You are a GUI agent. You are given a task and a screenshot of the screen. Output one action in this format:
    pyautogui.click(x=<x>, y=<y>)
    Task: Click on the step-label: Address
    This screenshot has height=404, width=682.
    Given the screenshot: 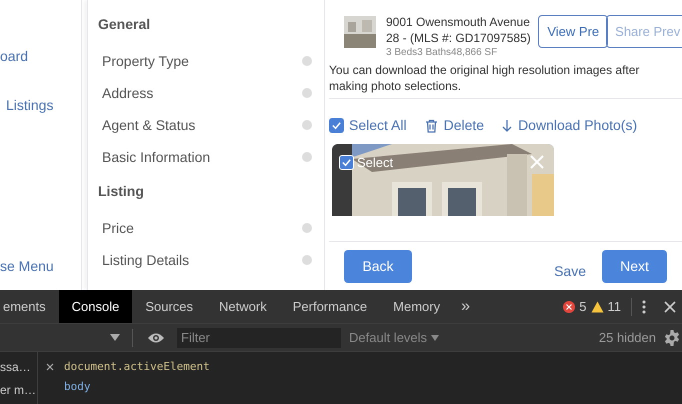 What is the action you would take?
    pyautogui.click(x=128, y=93)
    